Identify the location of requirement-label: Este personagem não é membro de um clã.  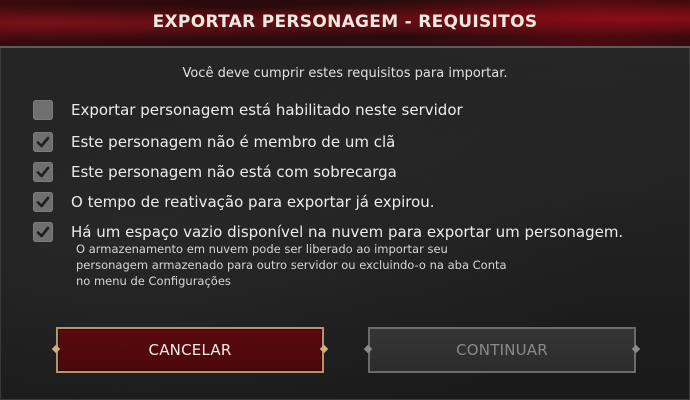
(233, 142).